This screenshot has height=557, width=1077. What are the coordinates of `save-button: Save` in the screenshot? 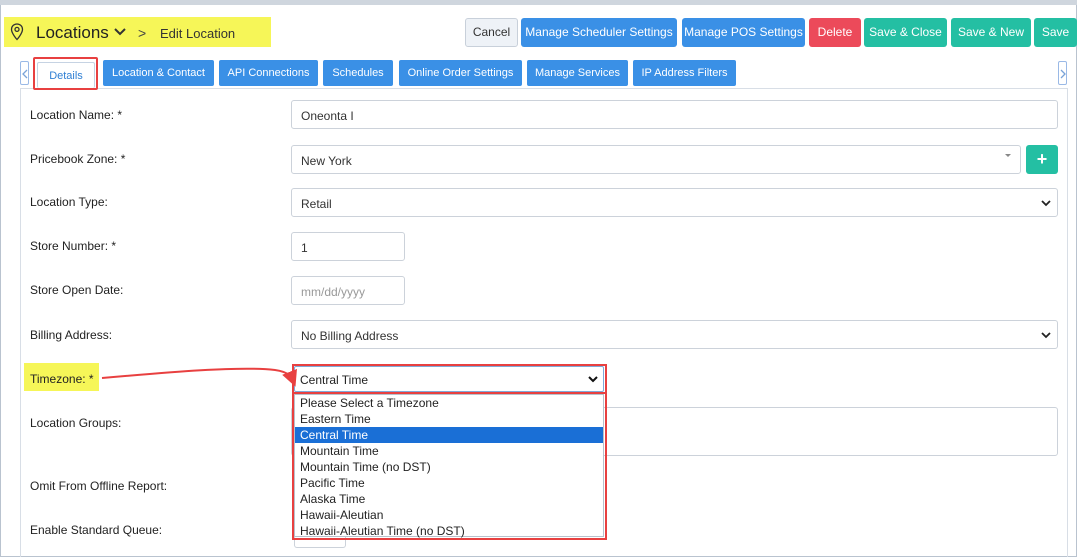 It's located at (1055, 32).